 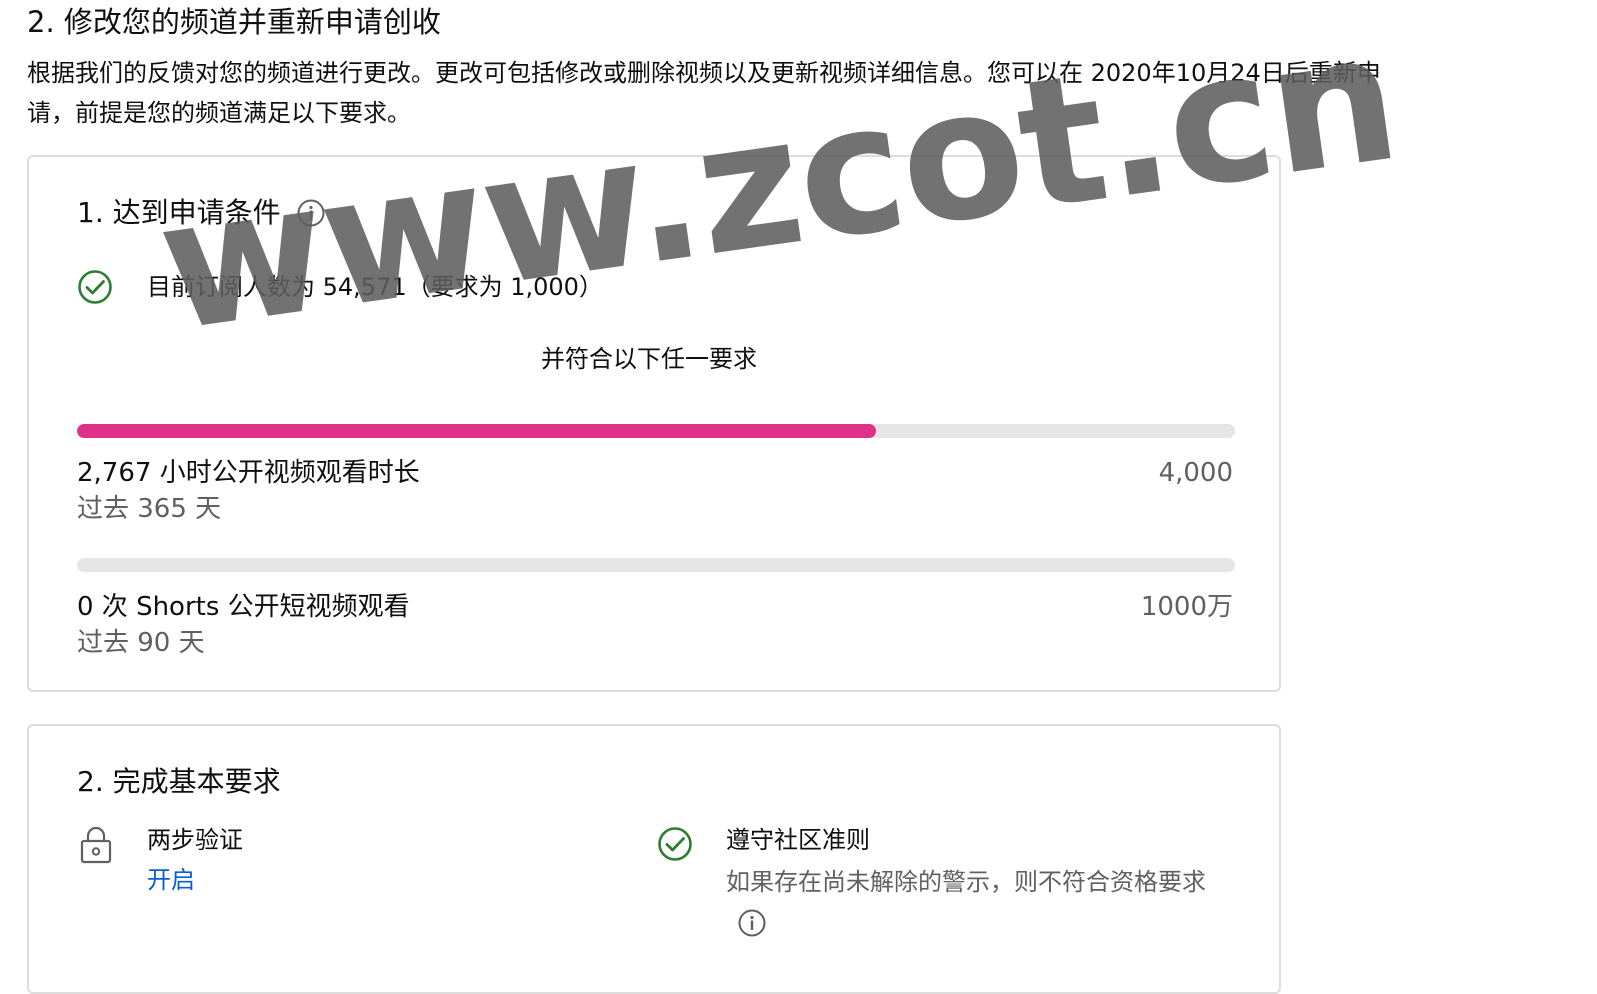 What do you see at coordinates (375, 287) in the screenshot?
I see `subscriber-requirement: 目前订阅人数为 54,571（要求为 1,000）` at bounding box center [375, 287].